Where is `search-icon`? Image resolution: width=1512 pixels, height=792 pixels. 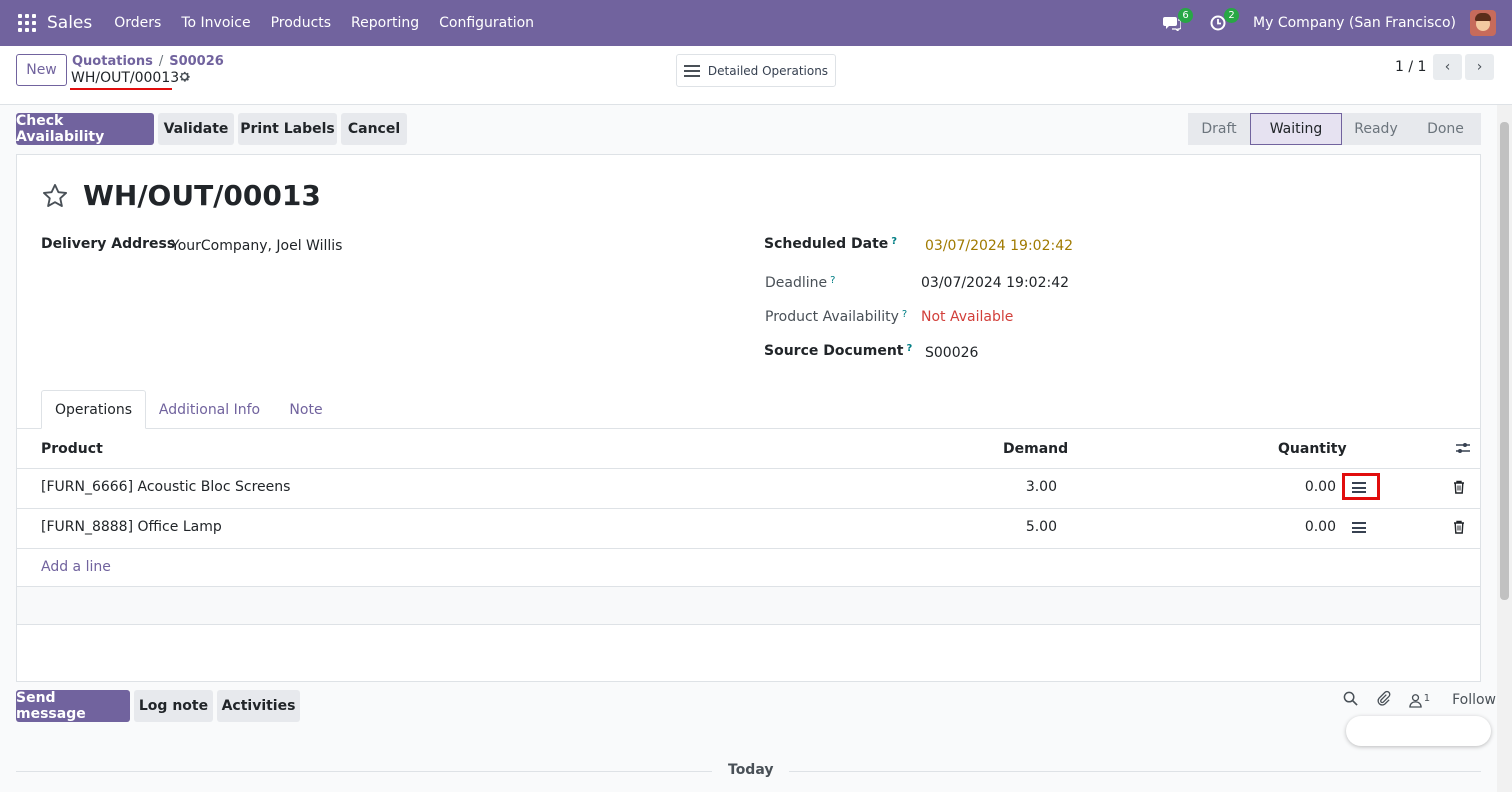
search-icon is located at coordinates (1350, 700).